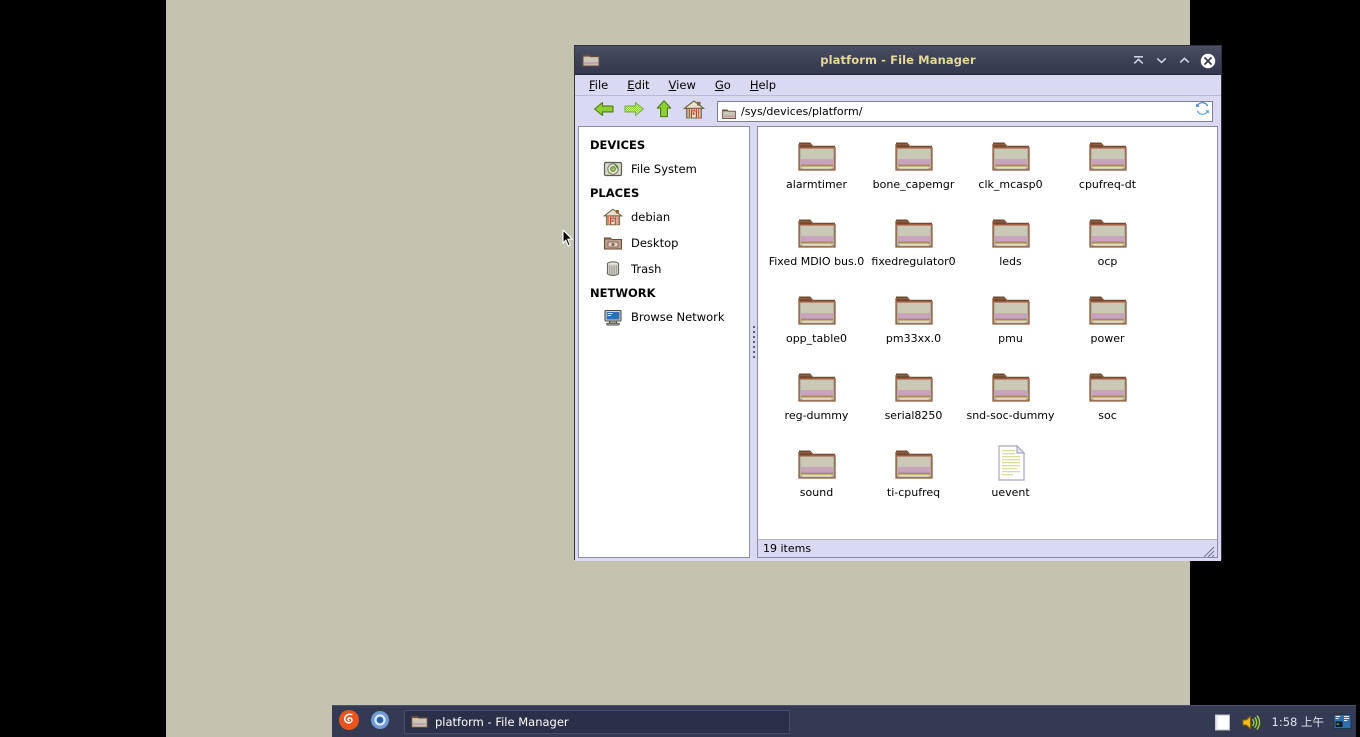 The image size is (1360, 737). Describe the element at coordinates (664, 217) in the screenshot. I see `sidebar-item-debian: debian` at that location.